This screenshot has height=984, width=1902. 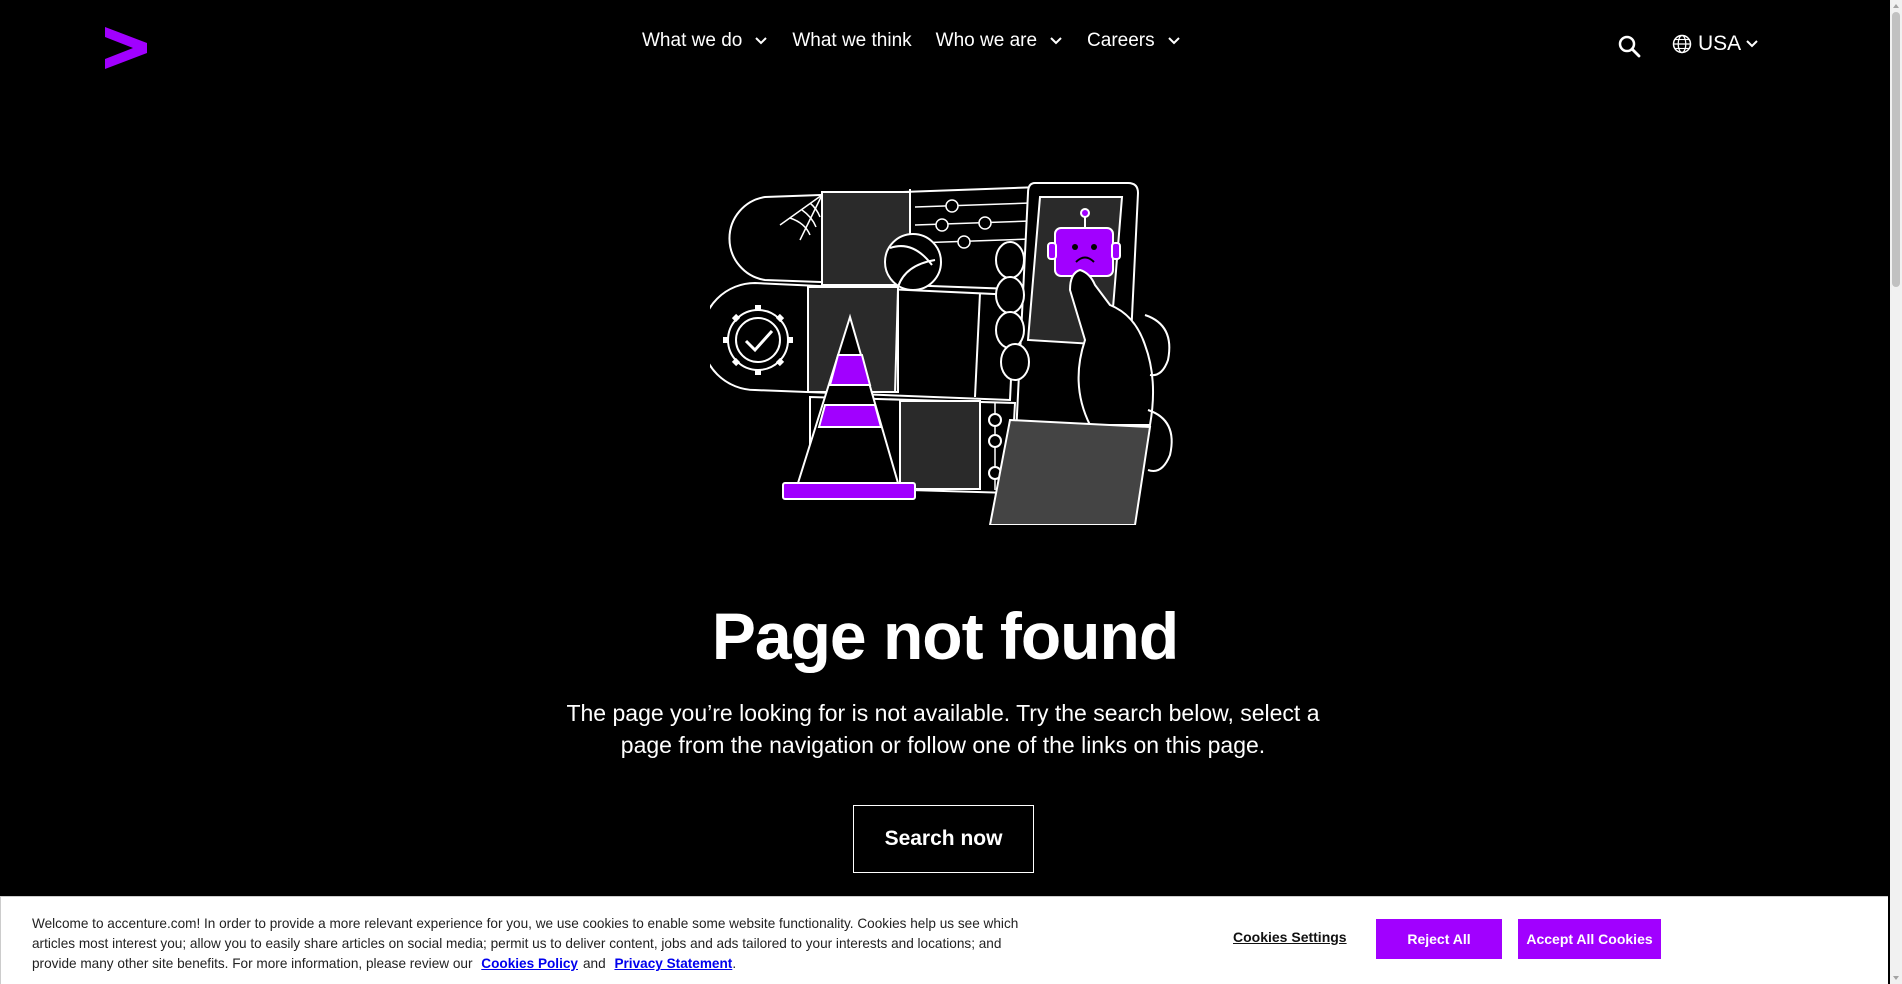 I want to click on nav-item-what-we-do: What we do, so click(x=705, y=41).